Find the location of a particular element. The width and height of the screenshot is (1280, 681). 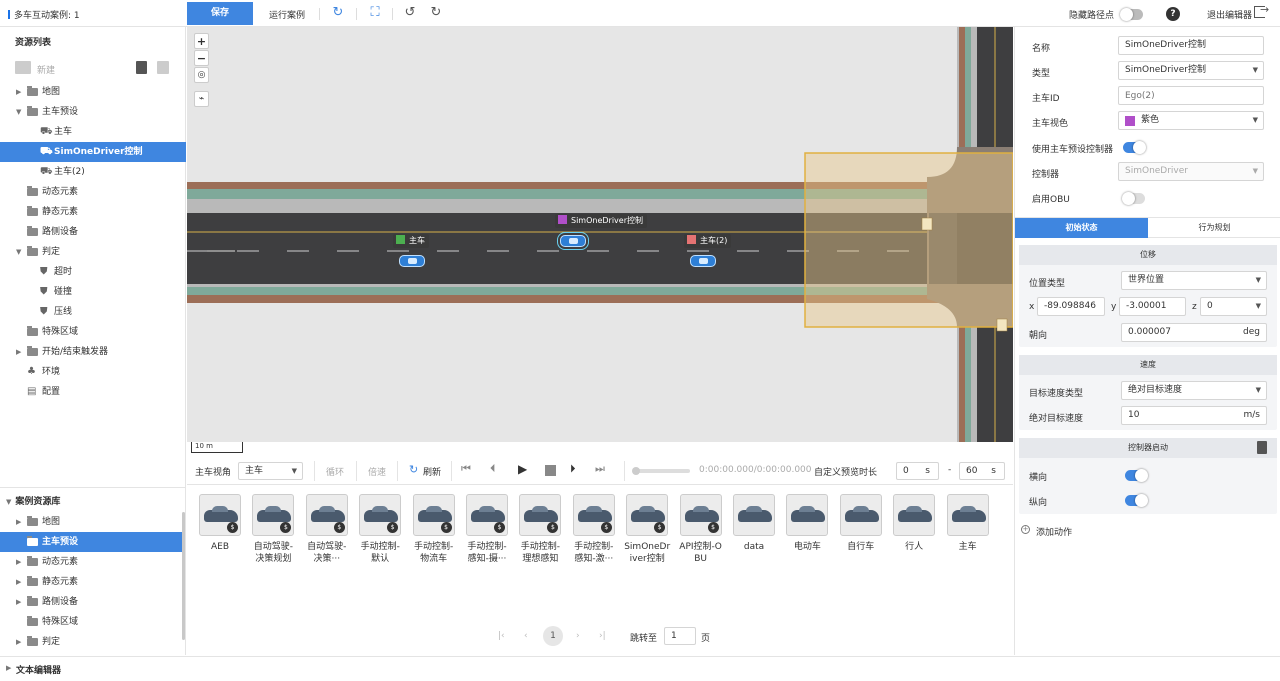

add-action-button: 添加动作 is located at coordinates (1054, 531).